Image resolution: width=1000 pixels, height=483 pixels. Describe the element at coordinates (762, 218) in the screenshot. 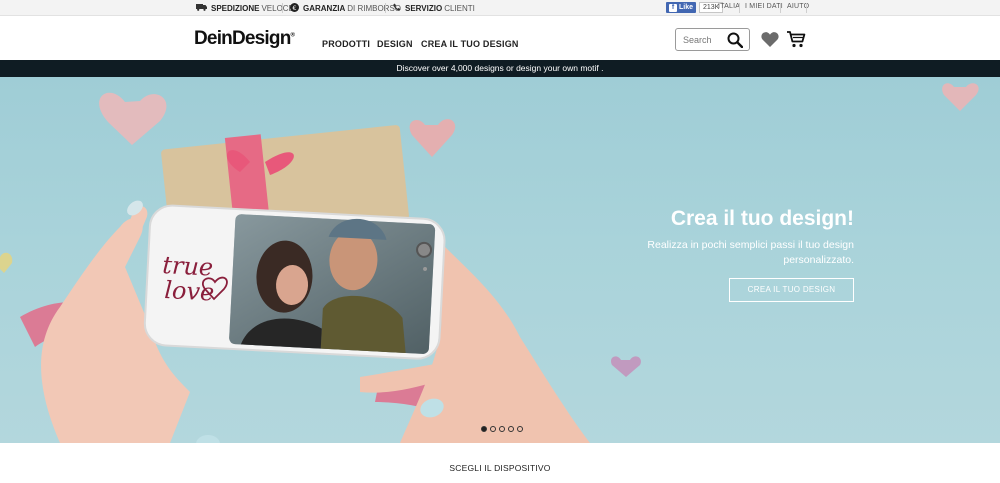

I see `hero-title: Crea il tuo design!` at that location.